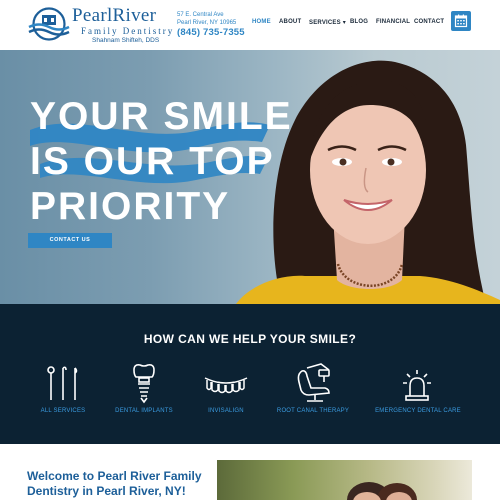 Image resolution: width=500 pixels, height=500 pixels. What do you see at coordinates (200, 15) in the screenshot?
I see `address-line-1: 57 E. Central Ave` at bounding box center [200, 15].